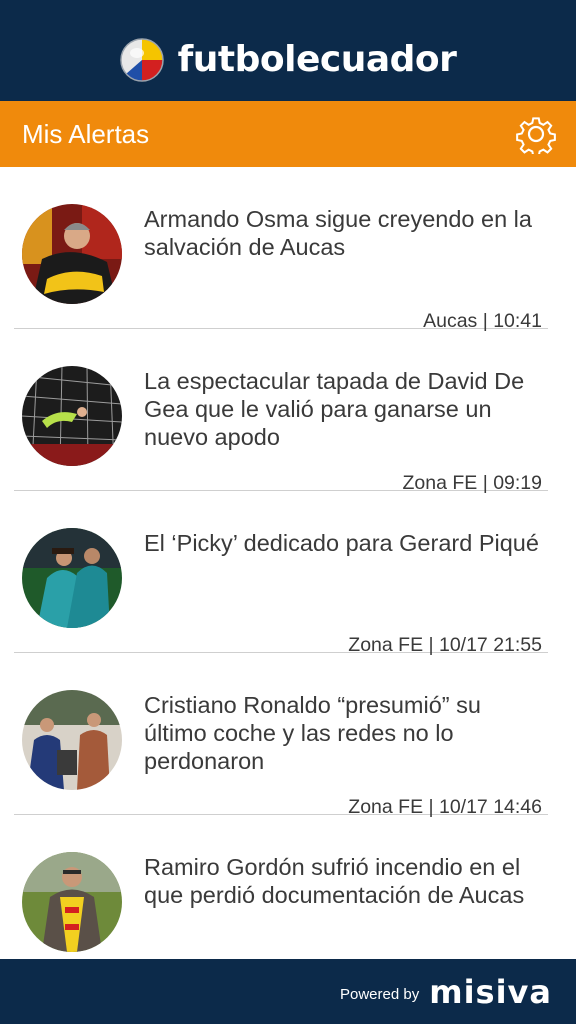  I want to click on misiva-logo: misiva, so click(490, 991).